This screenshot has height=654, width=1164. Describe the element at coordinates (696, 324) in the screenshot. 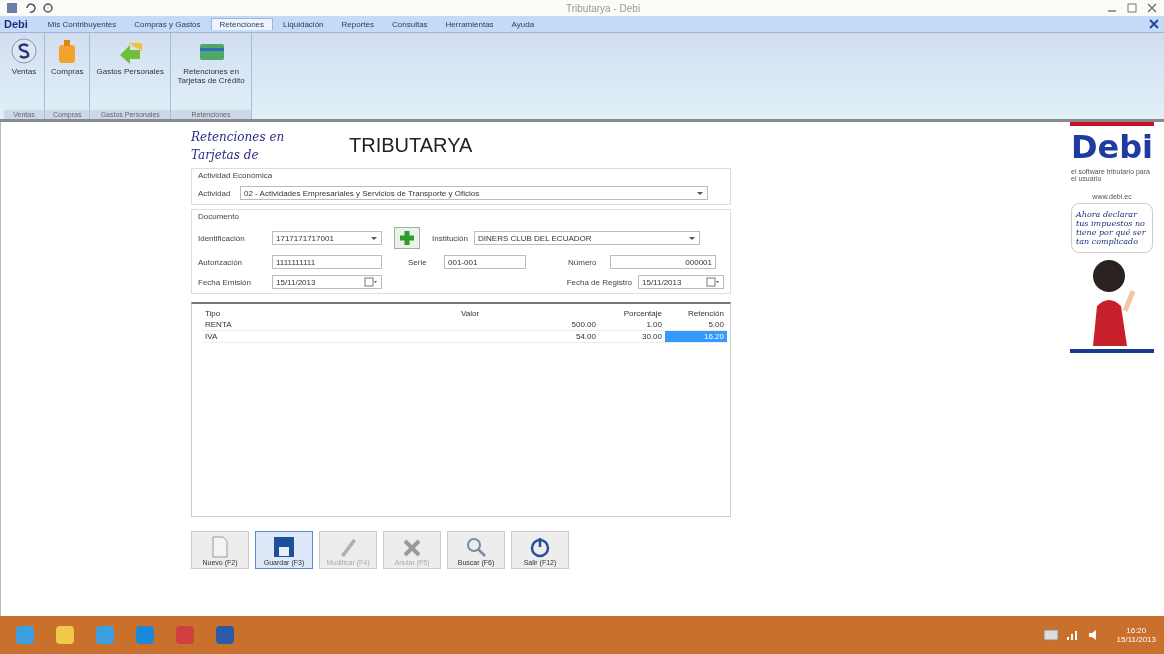

I see `table-cell: 5.00` at that location.